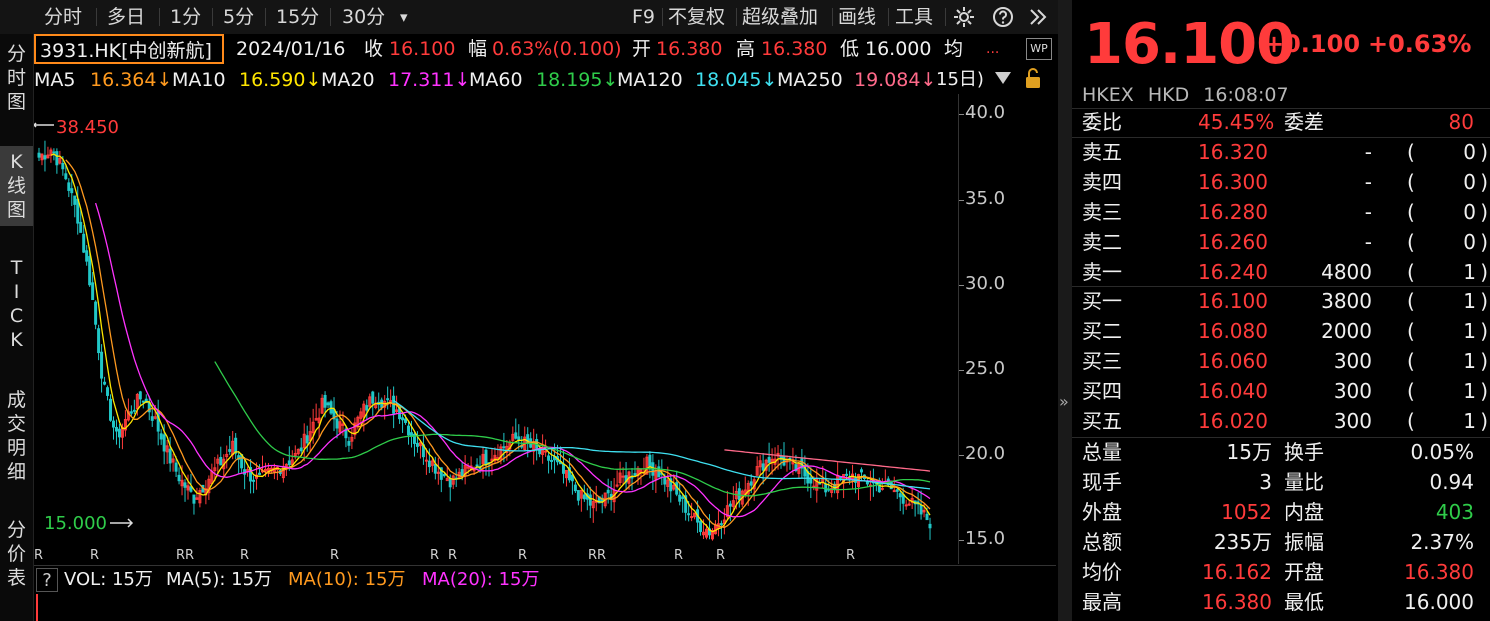 This screenshot has height=621, width=1490. Describe the element at coordinates (857, 17) in the screenshot. I see `draw-line-button: 画线` at that location.